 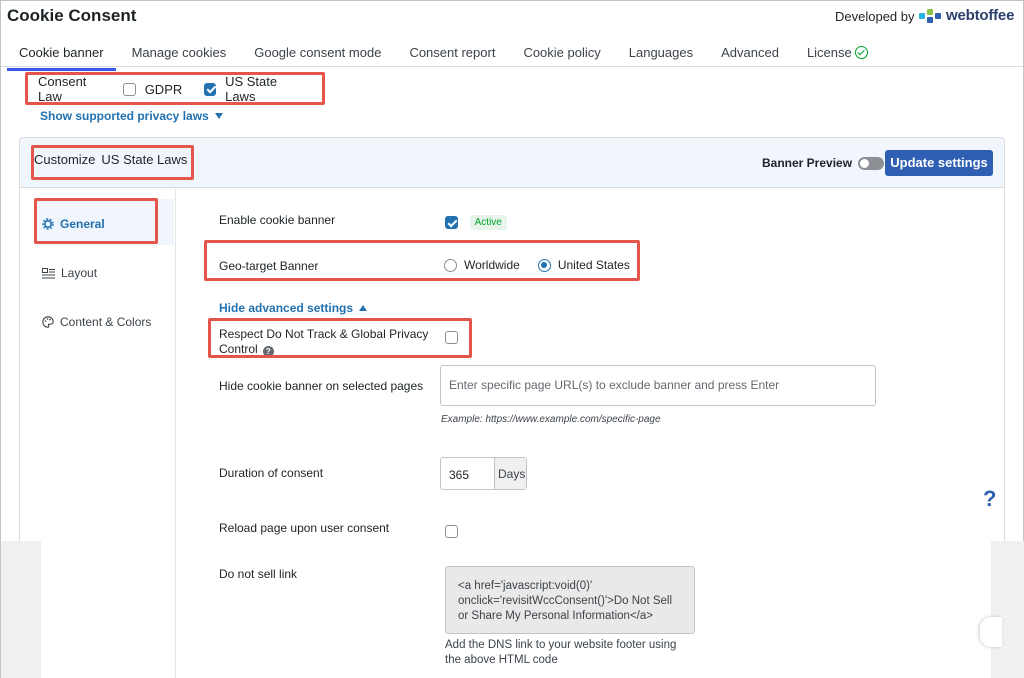 What do you see at coordinates (61, 56) in the screenshot?
I see `tab-cookie-banner: Cookie banner` at bounding box center [61, 56].